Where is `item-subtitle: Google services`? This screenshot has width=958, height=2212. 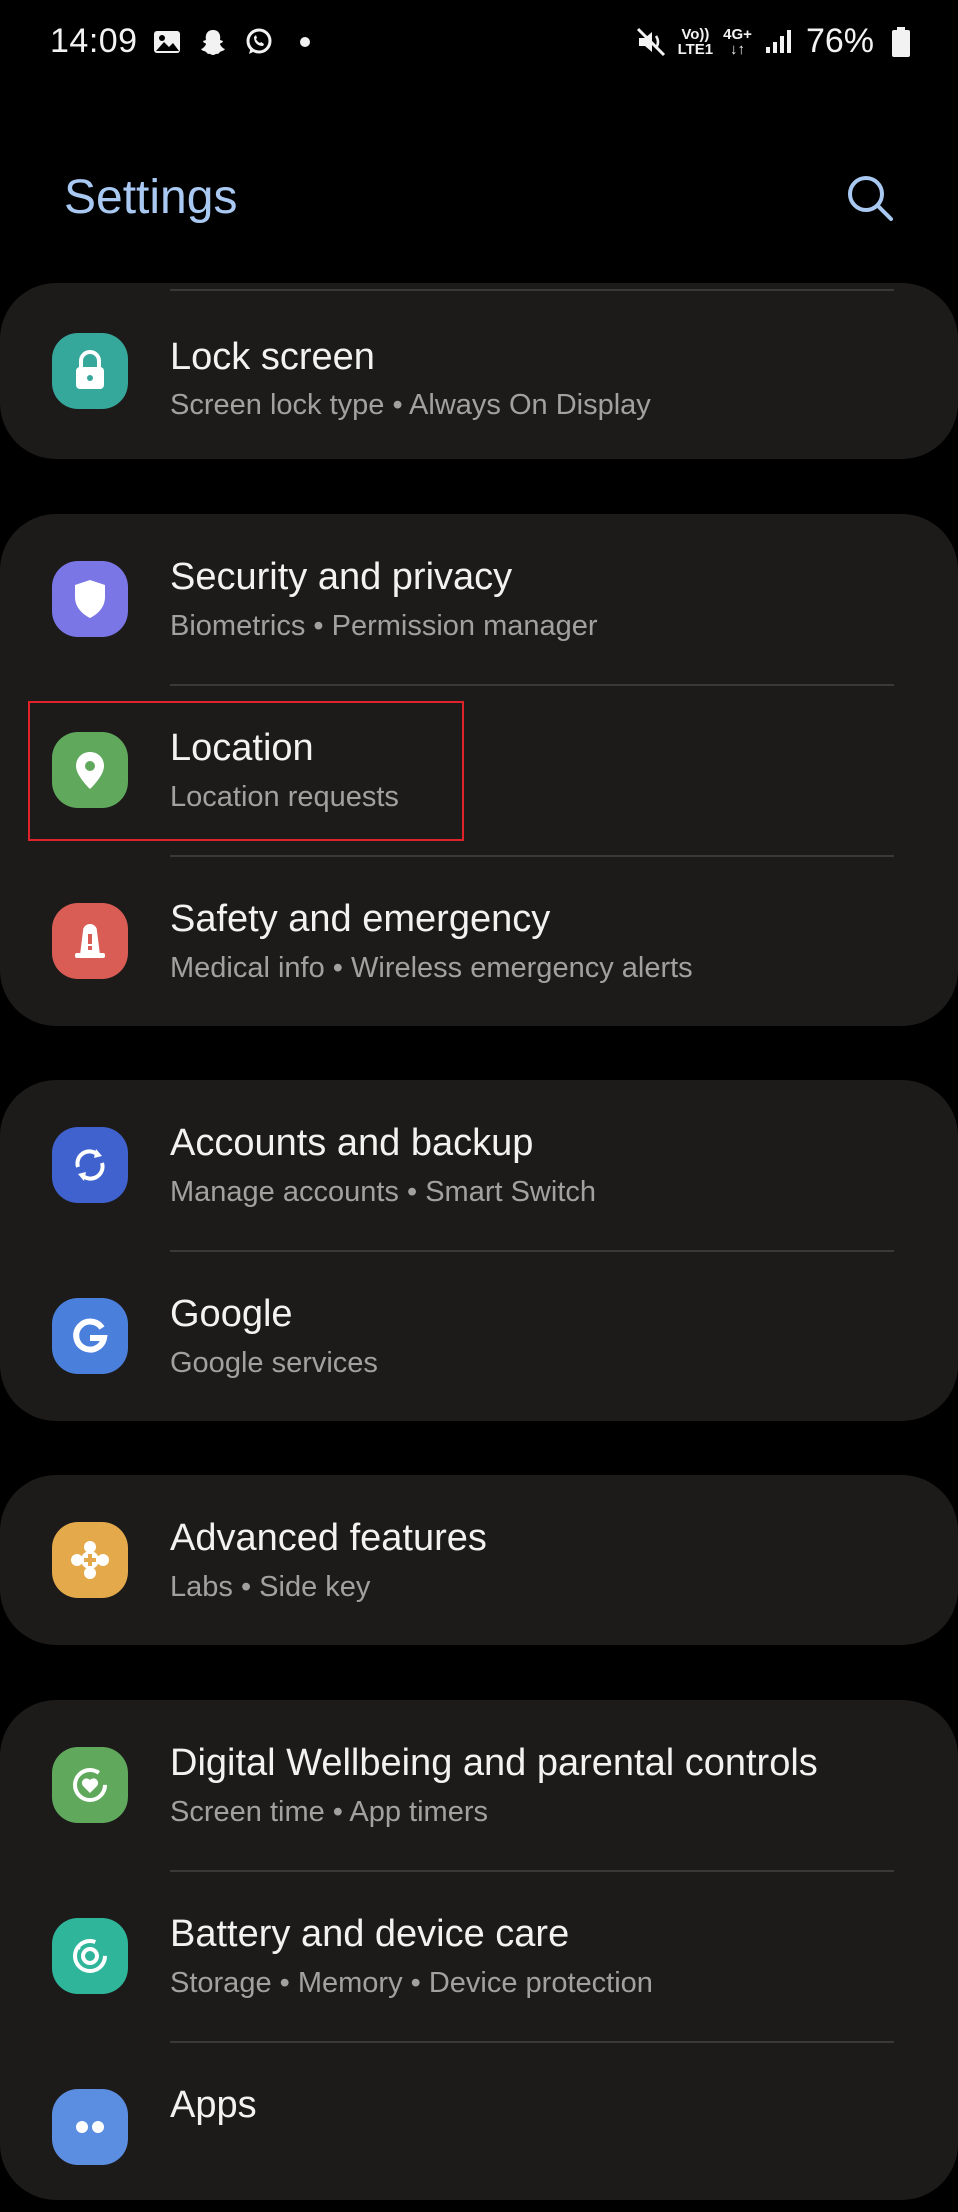
item-subtitle: Google services is located at coordinates (274, 1363).